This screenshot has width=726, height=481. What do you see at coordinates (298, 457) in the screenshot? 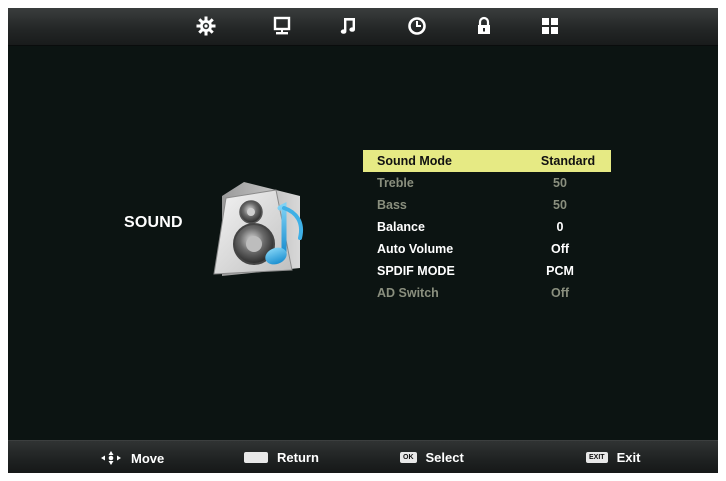
I see `hint-return-label: Return` at bounding box center [298, 457].